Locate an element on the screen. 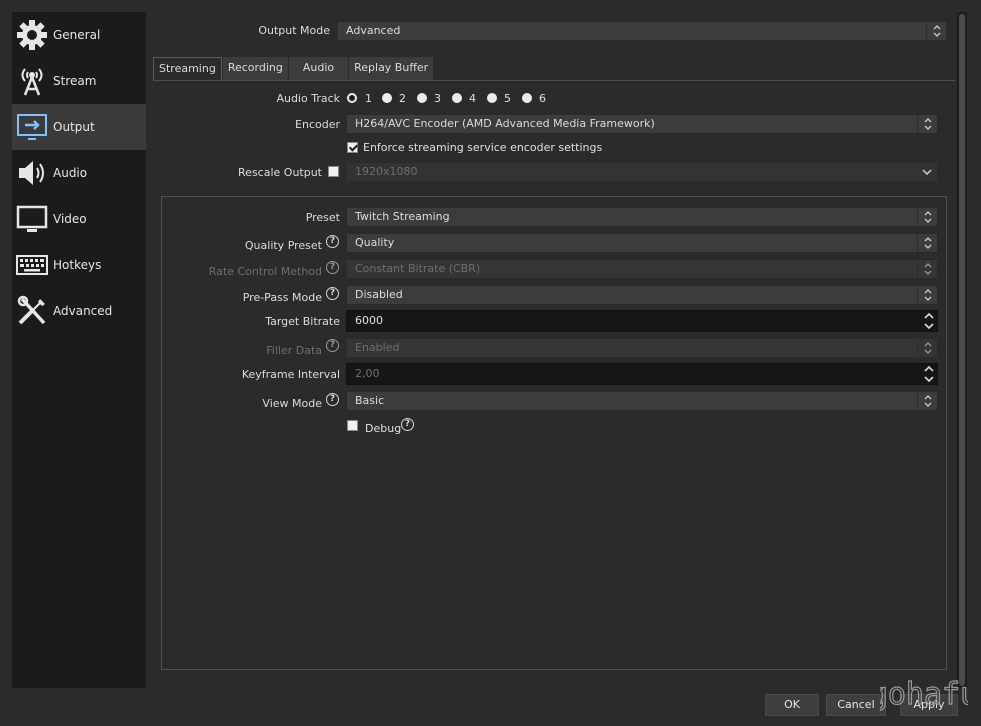  sidebar-item-general: General is located at coordinates (79, 35).